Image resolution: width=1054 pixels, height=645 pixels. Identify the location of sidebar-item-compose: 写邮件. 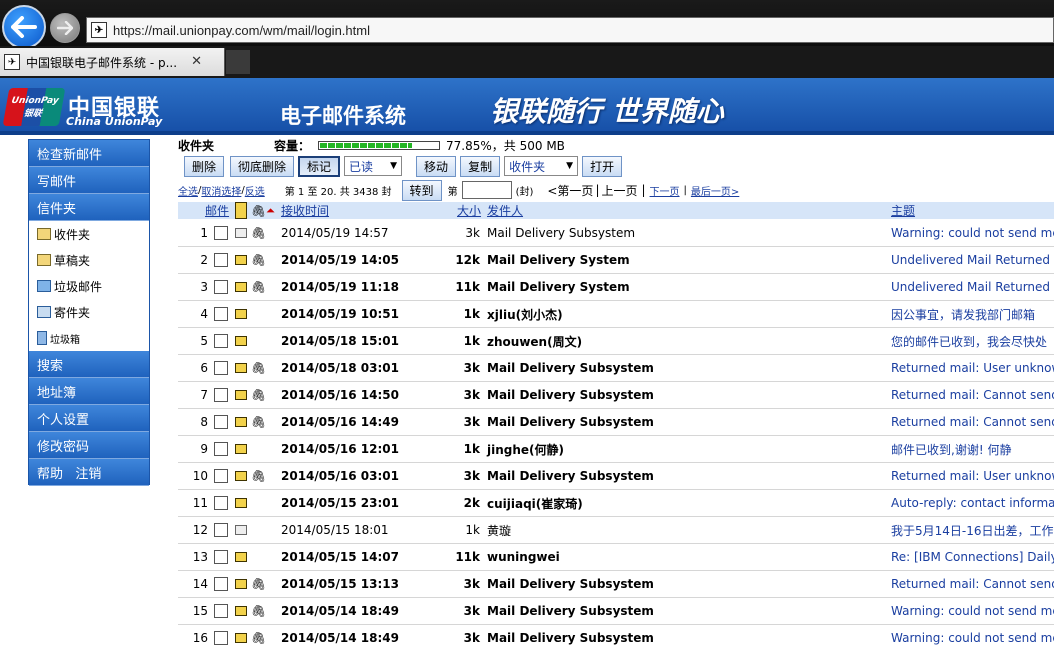
(89, 180).